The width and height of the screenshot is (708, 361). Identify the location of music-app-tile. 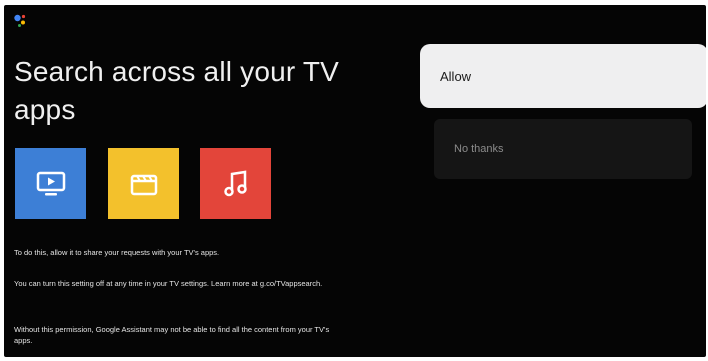
(235, 183).